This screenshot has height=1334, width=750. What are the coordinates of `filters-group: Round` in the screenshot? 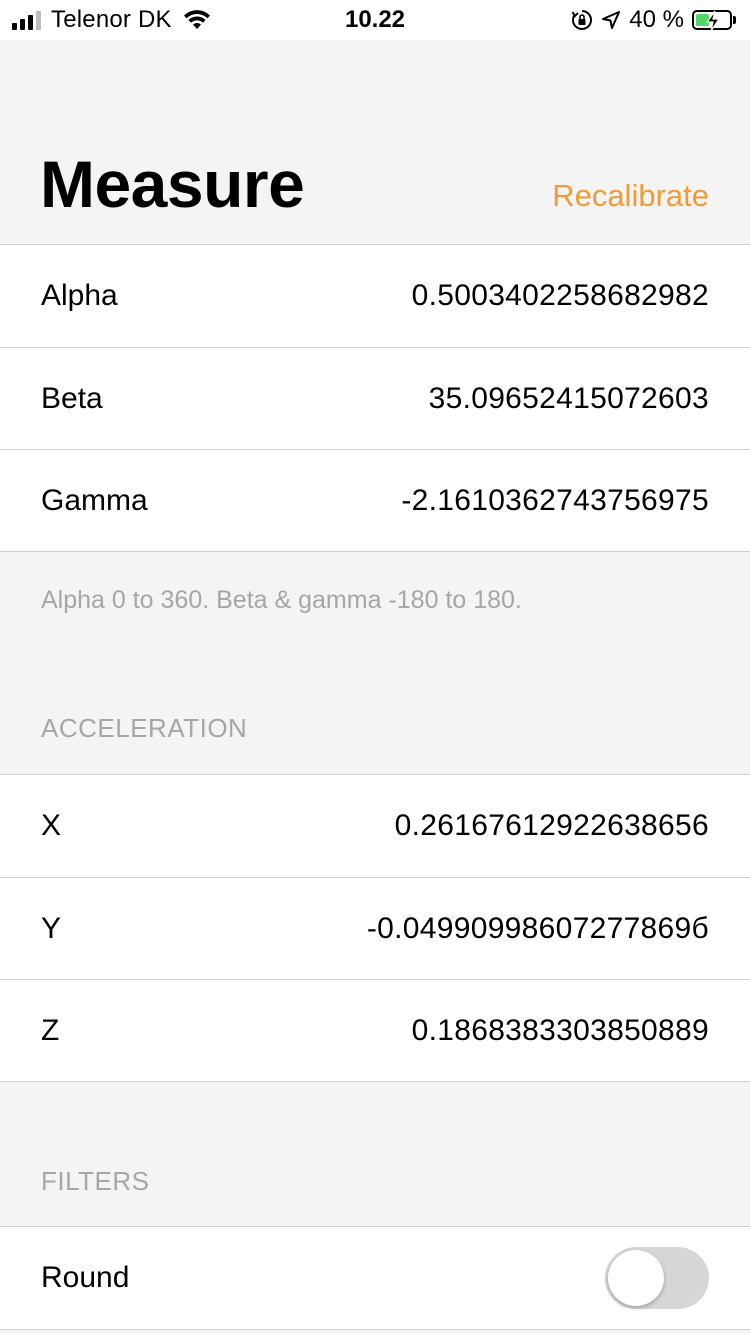 It's located at (375, 1278).